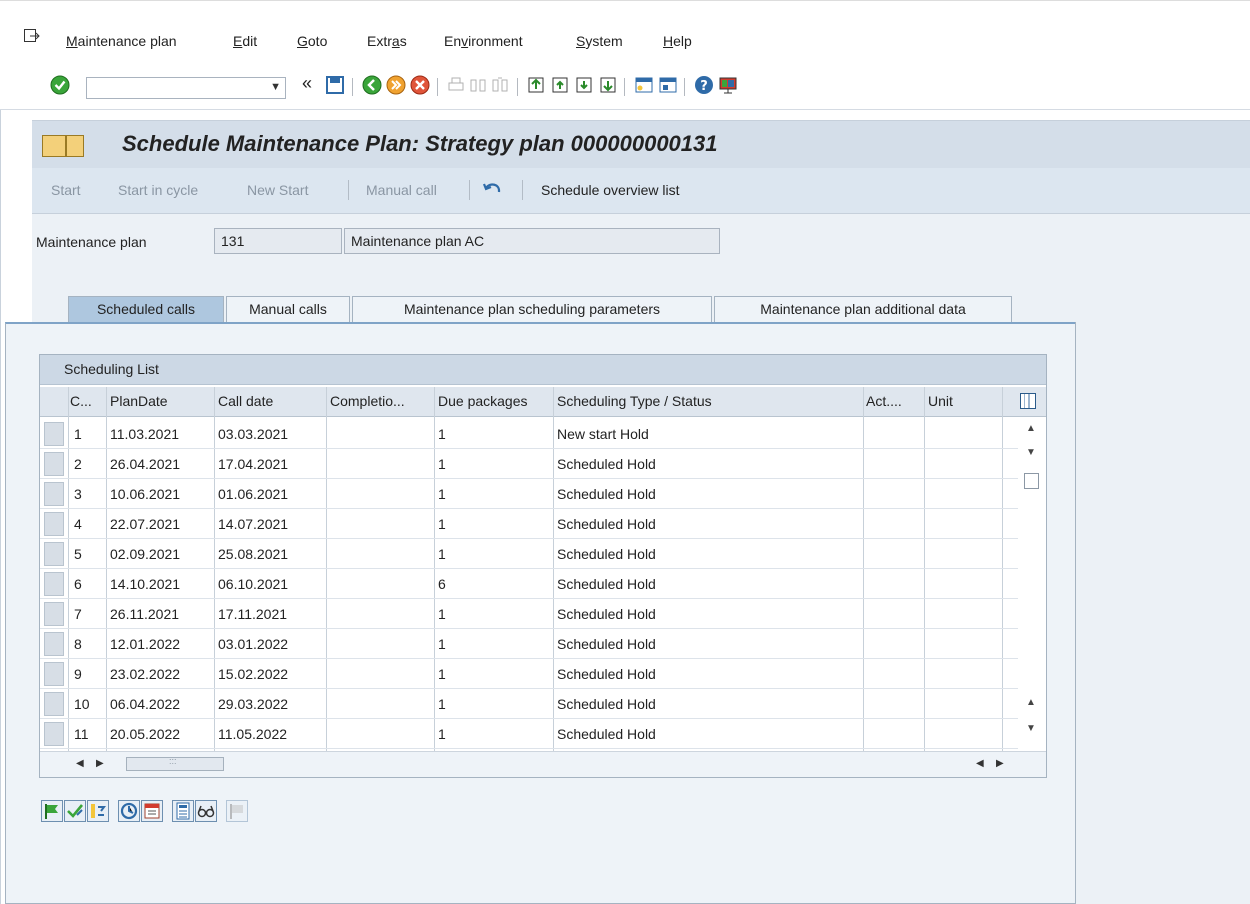 The height and width of the screenshot is (904, 1250). What do you see at coordinates (606, 674) in the screenshot?
I see `cell-scheduling-status: Scheduled Hold` at bounding box center [606, 674].